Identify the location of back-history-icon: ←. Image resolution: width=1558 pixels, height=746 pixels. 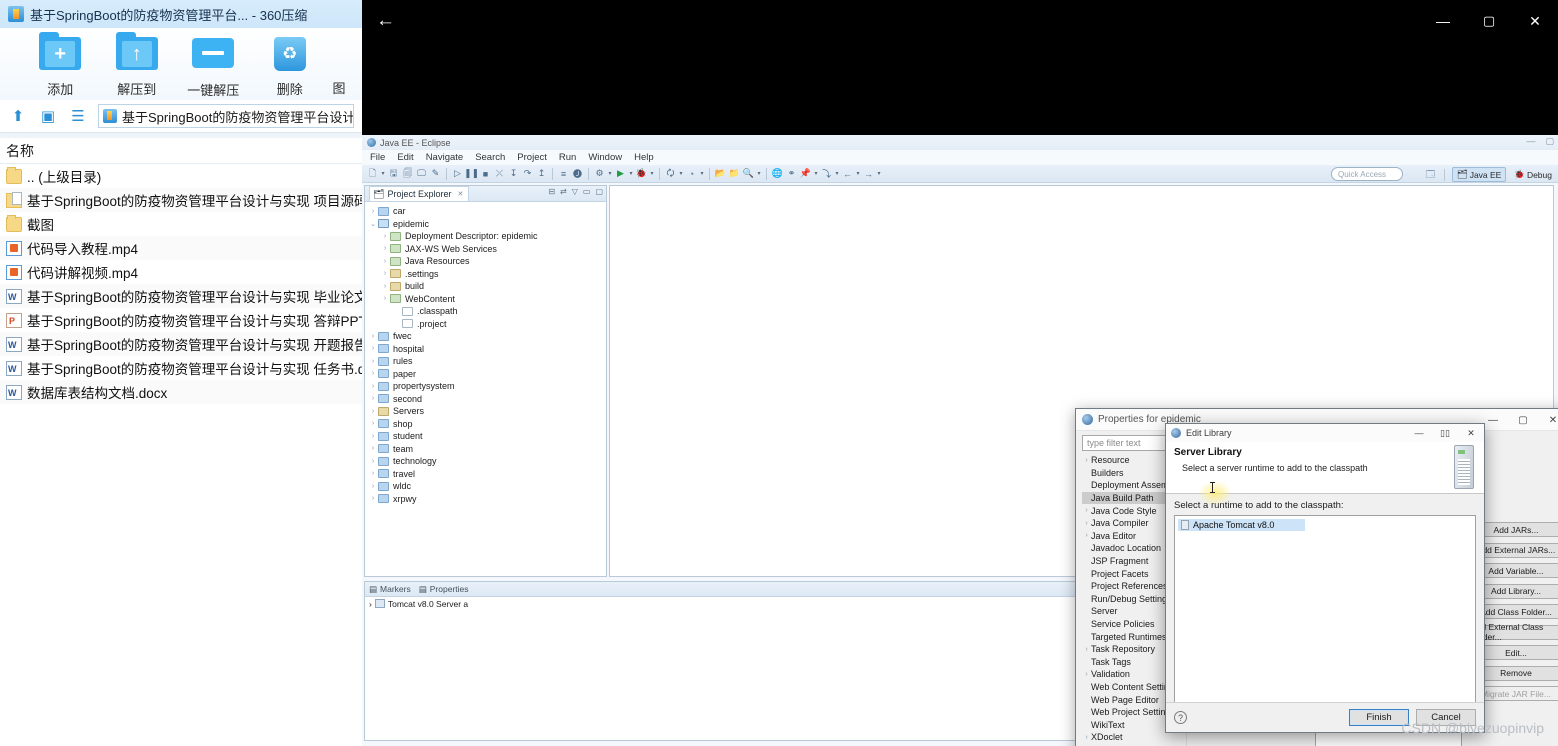
(847, 174).